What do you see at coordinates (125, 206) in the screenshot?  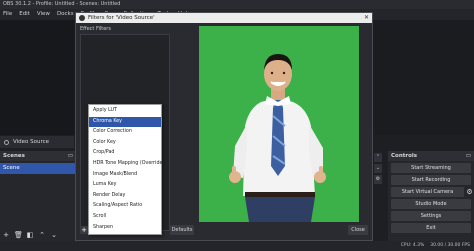 I see `menu-item-scaling-aspect-ratio: Scaling/Aspect Ratio` at bounding box center [125, 206].